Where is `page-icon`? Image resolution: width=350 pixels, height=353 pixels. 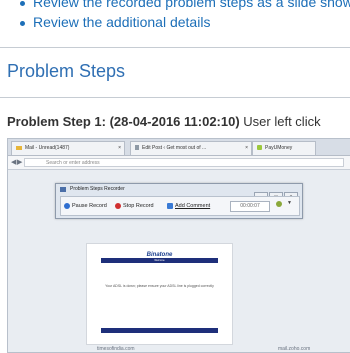
page-icon is located at coordinates (137, 148).